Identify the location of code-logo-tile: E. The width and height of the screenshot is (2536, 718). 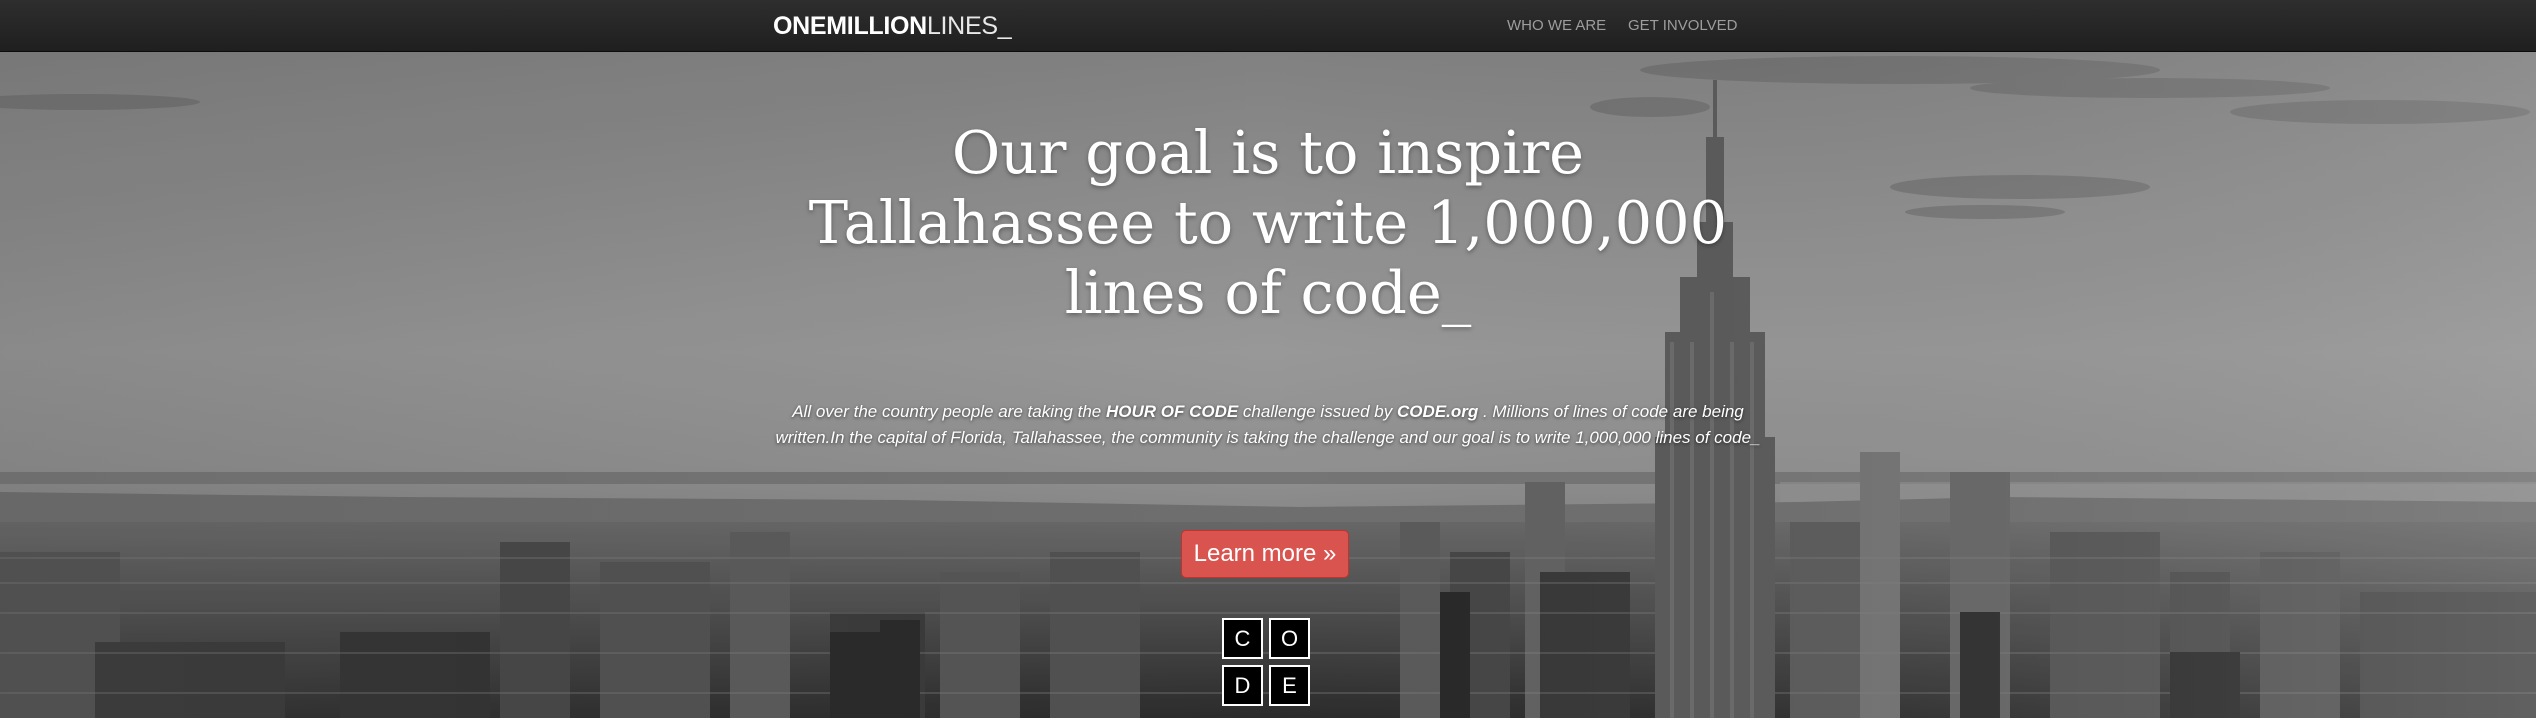
(1289, 685).